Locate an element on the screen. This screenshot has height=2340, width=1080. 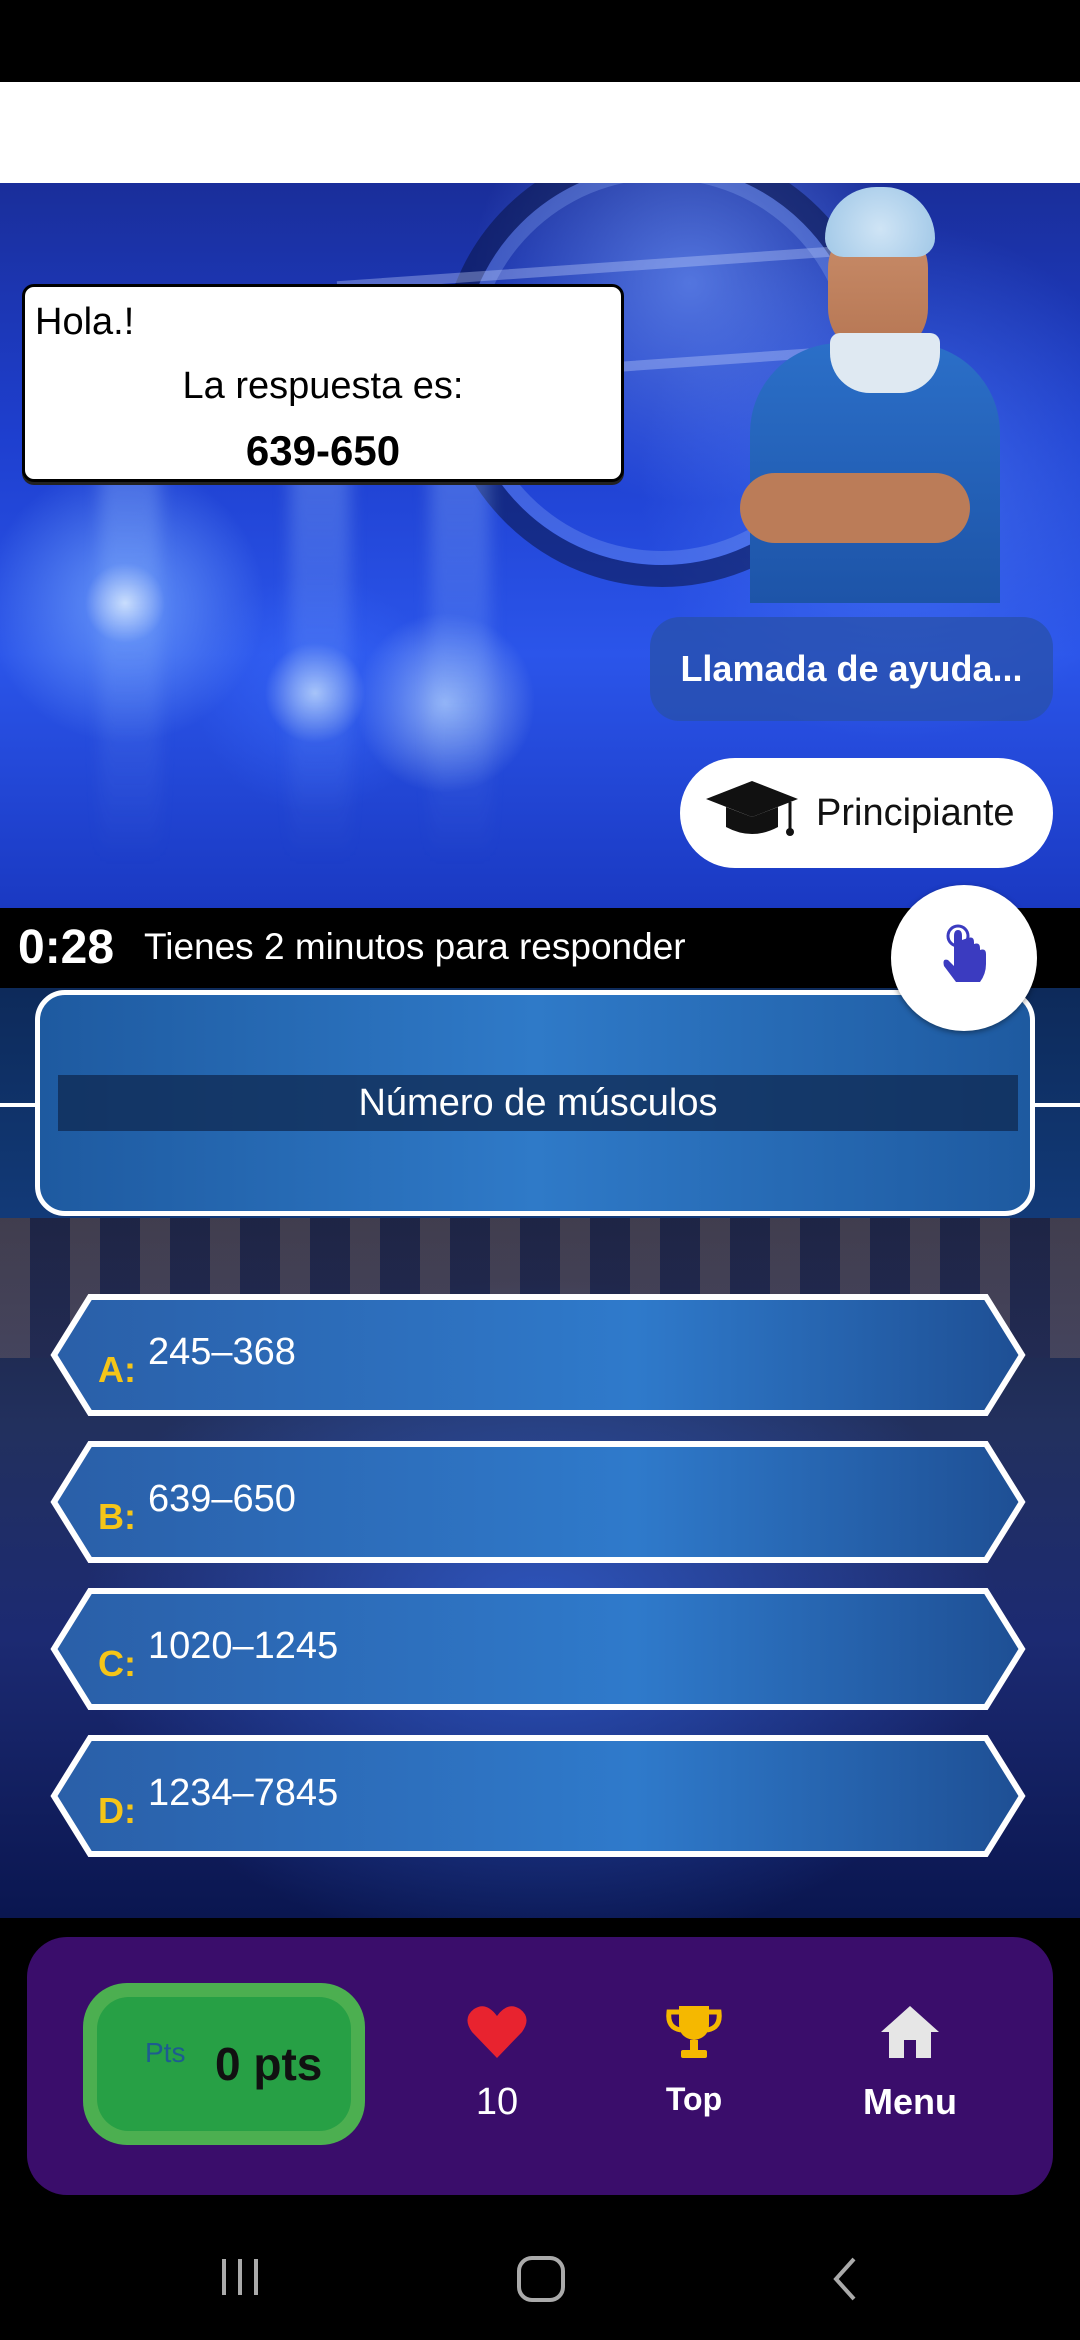
lives-count: 10 is located at coordinates (497, 2102).